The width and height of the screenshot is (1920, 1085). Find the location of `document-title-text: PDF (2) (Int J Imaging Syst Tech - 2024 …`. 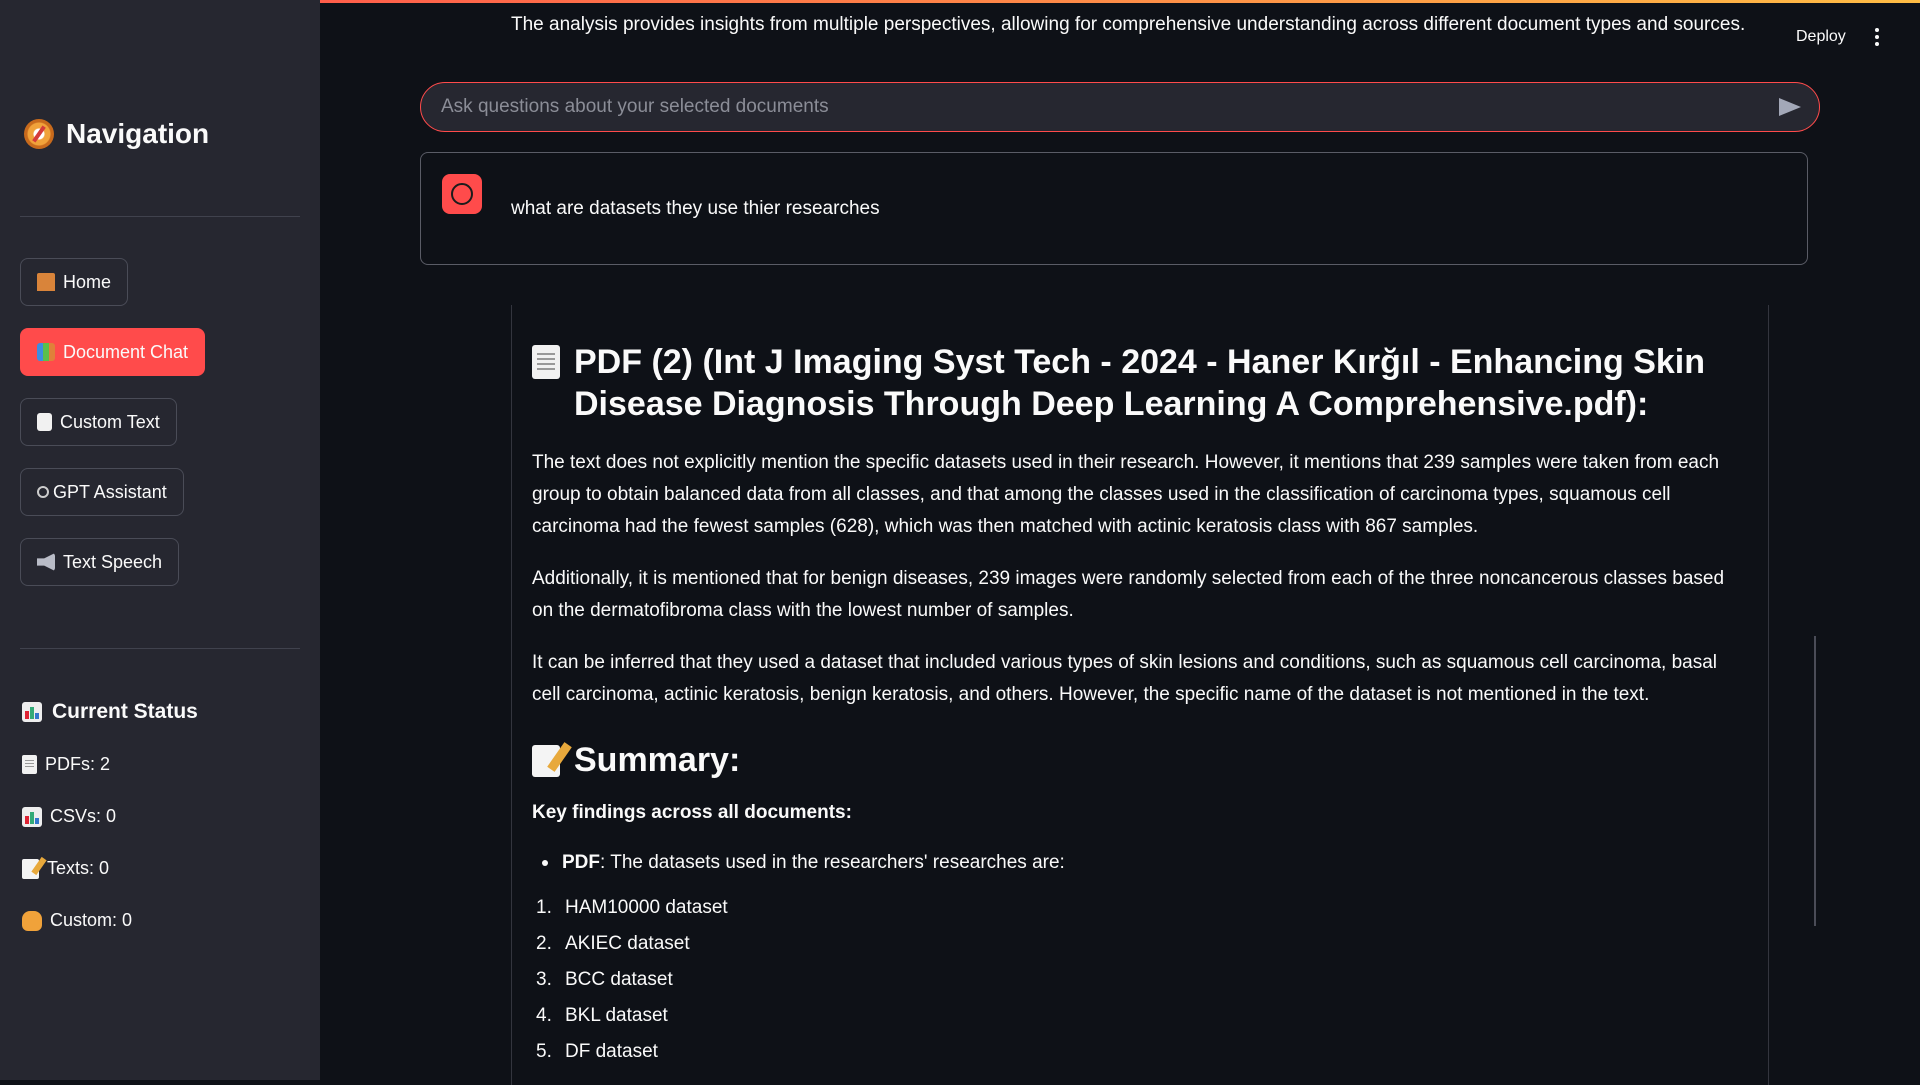

document-title-text: PDF (2) (Int J Imaging Syst Tech - 2024 … is located at coordinates (1140, 383).